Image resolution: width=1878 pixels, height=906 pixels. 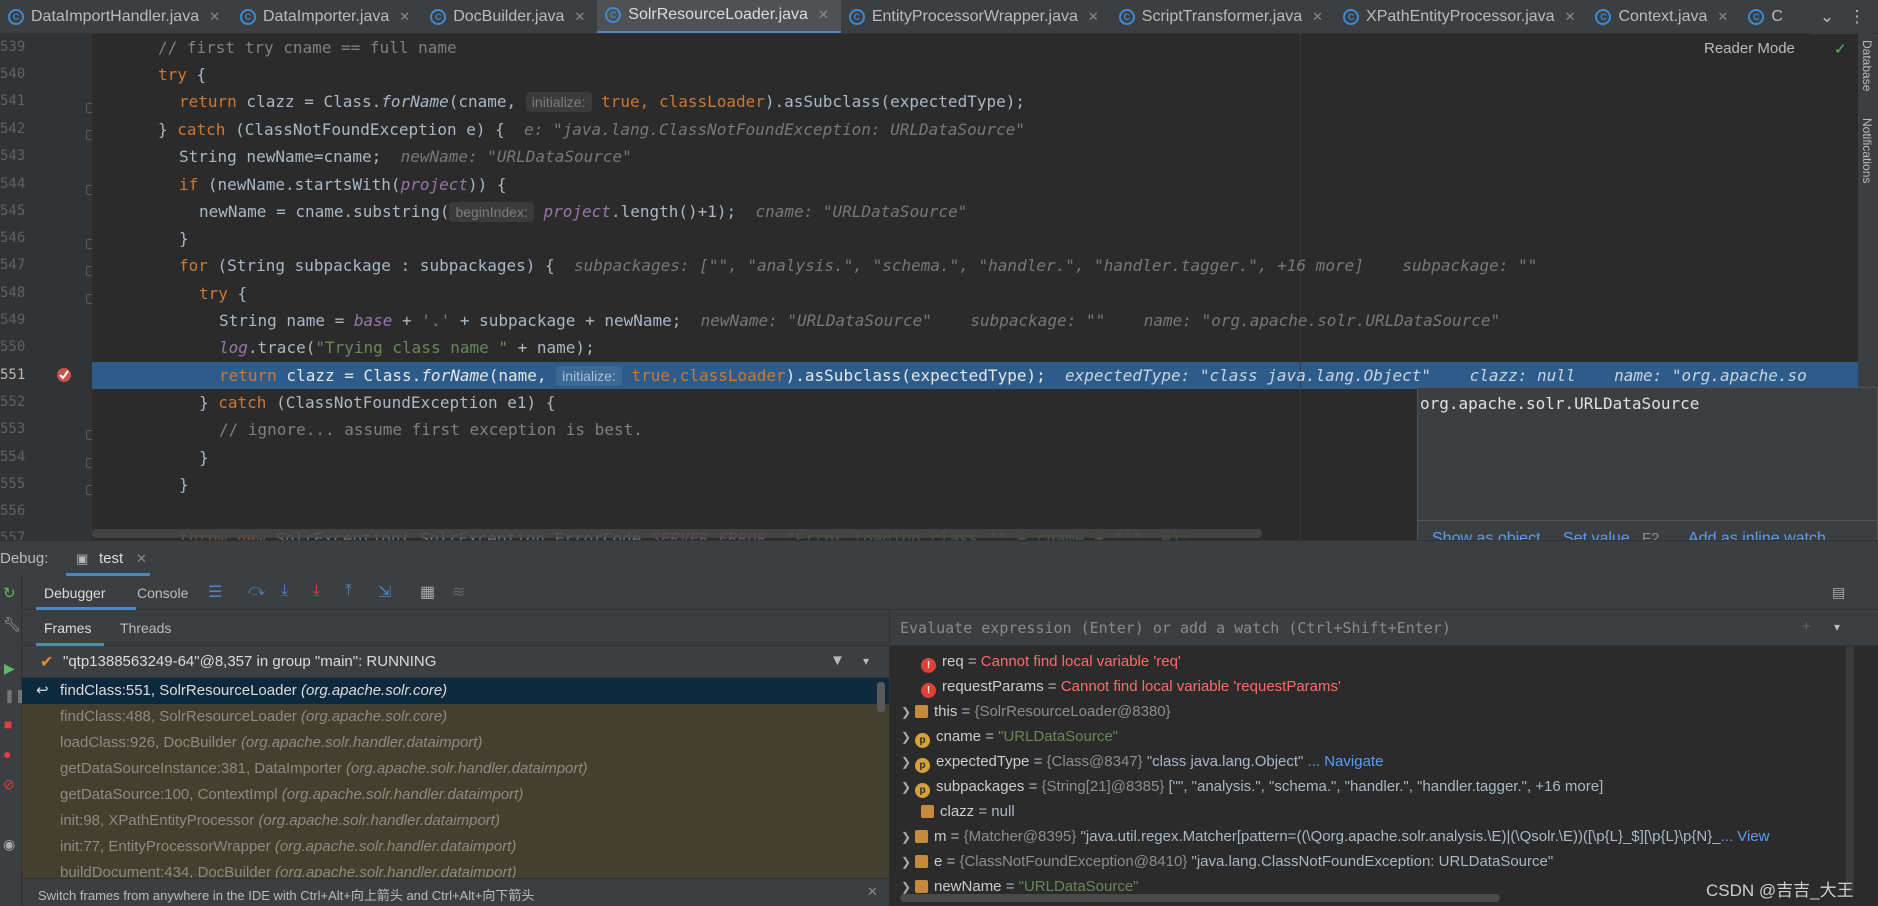 What do you see at coordinates (377, 402) in the screenshot?
I see `code-line-552: } catch (ClassNotFoundException e1) {` at bounding box center [377, 402].